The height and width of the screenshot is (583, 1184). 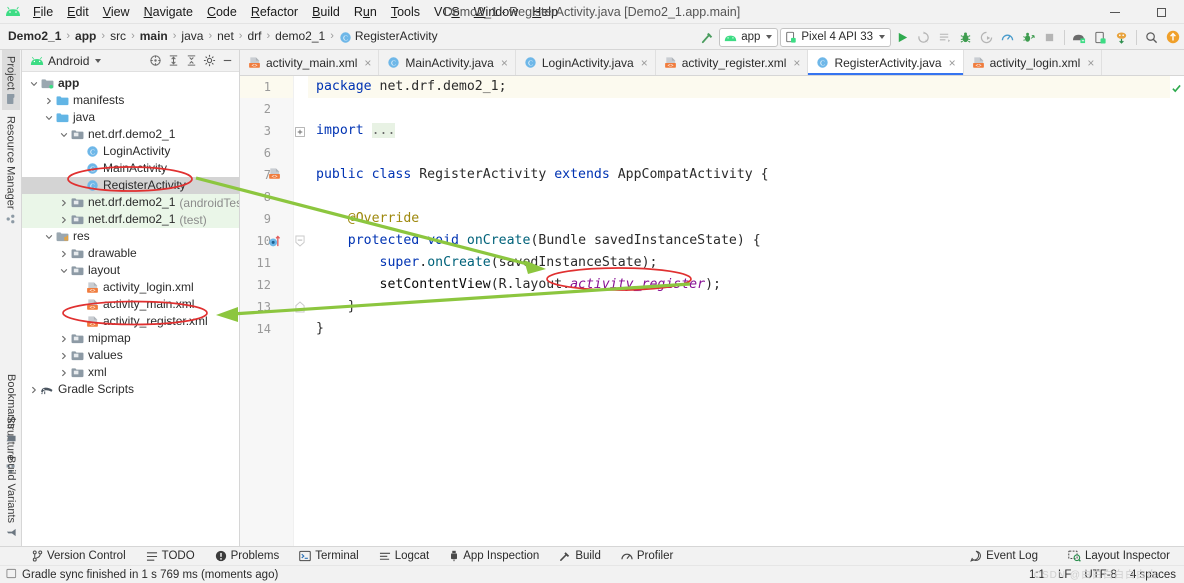 What do you see at coordinates (986, 37) in the screenshot?
I see `run-with-coverage-button` at bounding box center [986, 37].